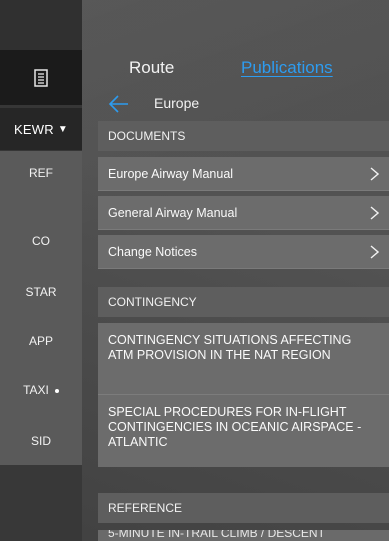  I want to click on document-item-label: General Airway Manual, so click(173, 213).